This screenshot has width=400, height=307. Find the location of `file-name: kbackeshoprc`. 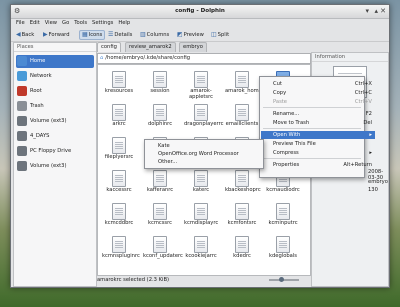

file-name: kbackeshoprc is located at coordinates (243, 190).